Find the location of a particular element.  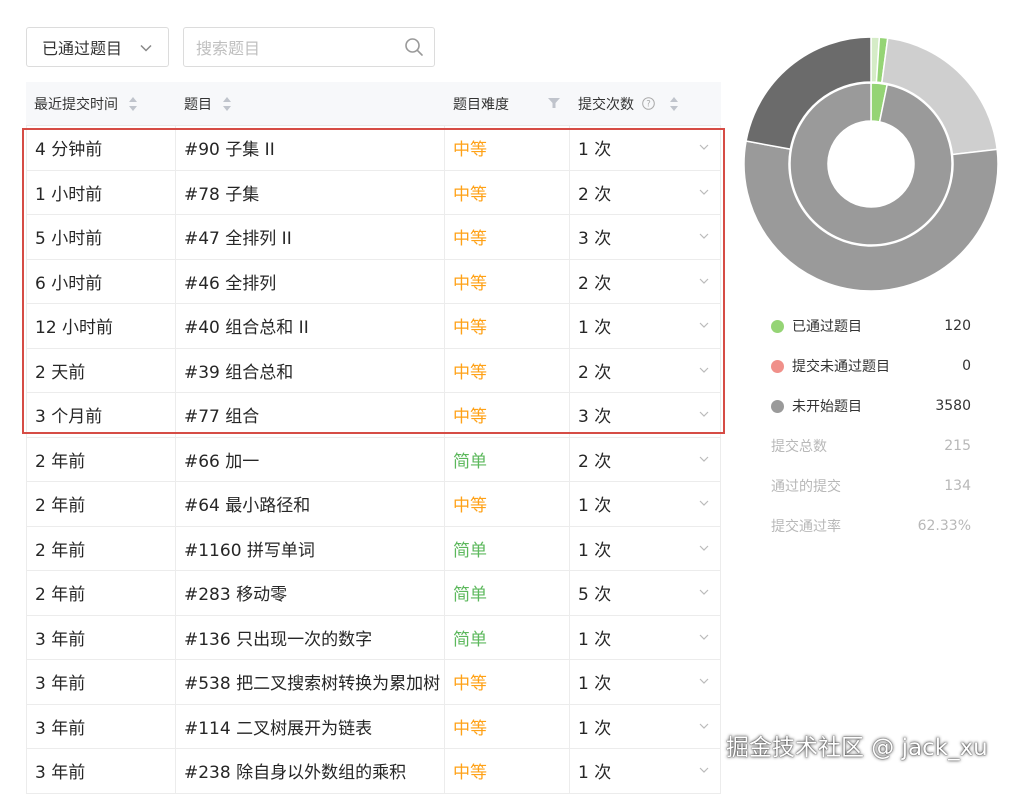

cell-title: #283 移动零 is located at coordinates (310, 593).